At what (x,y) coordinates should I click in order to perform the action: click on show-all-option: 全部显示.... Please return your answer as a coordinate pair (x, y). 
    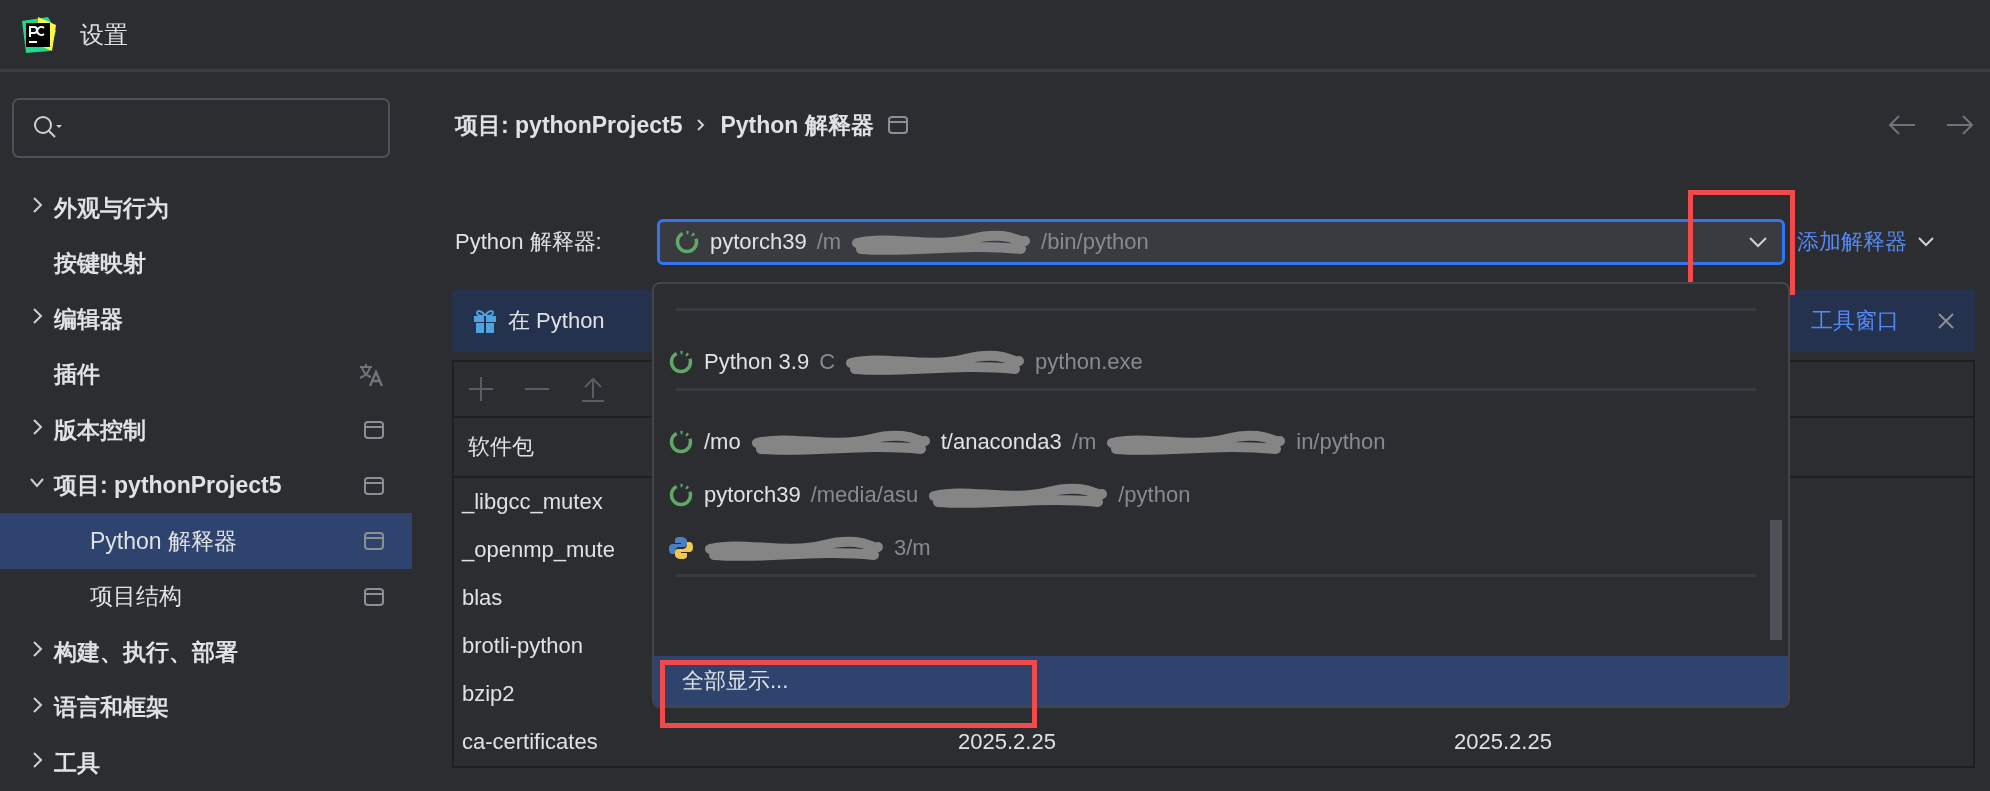
    Looking at the image, I should click on (1221, 681).